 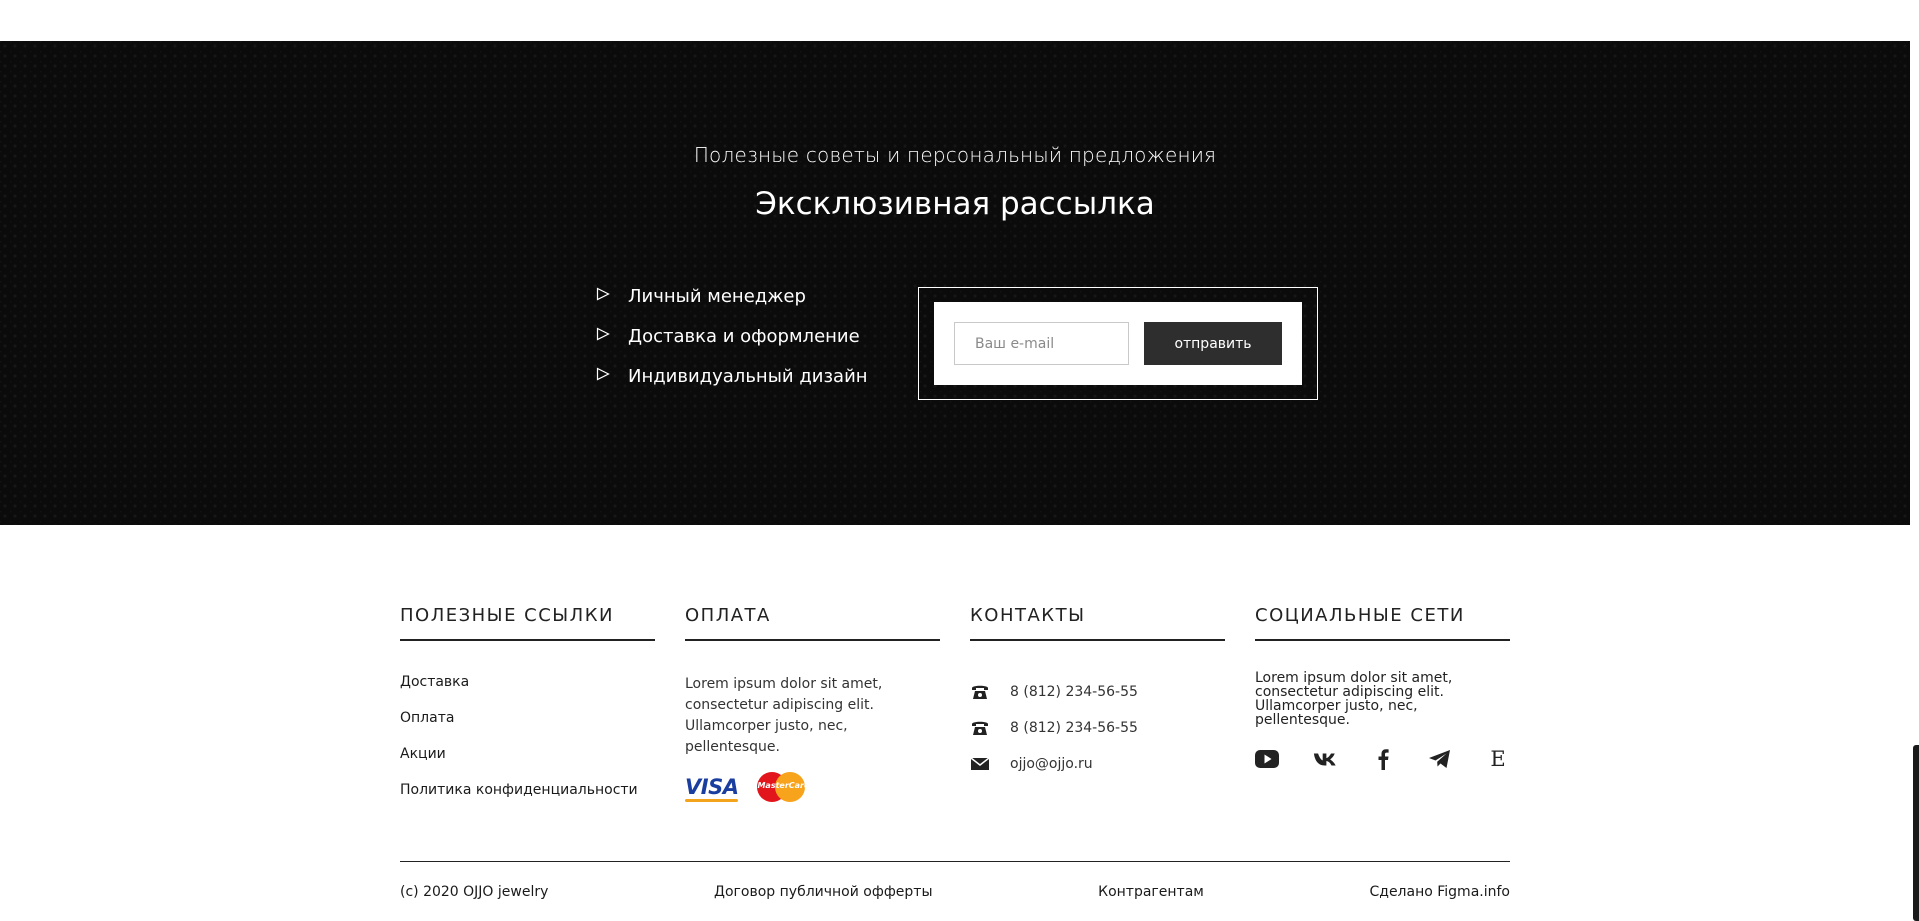 What do you see at coordinates (527, 800) in the screenshot?
I see `list-item: Политика конфиденциальности` at bounding box center [527, 800].